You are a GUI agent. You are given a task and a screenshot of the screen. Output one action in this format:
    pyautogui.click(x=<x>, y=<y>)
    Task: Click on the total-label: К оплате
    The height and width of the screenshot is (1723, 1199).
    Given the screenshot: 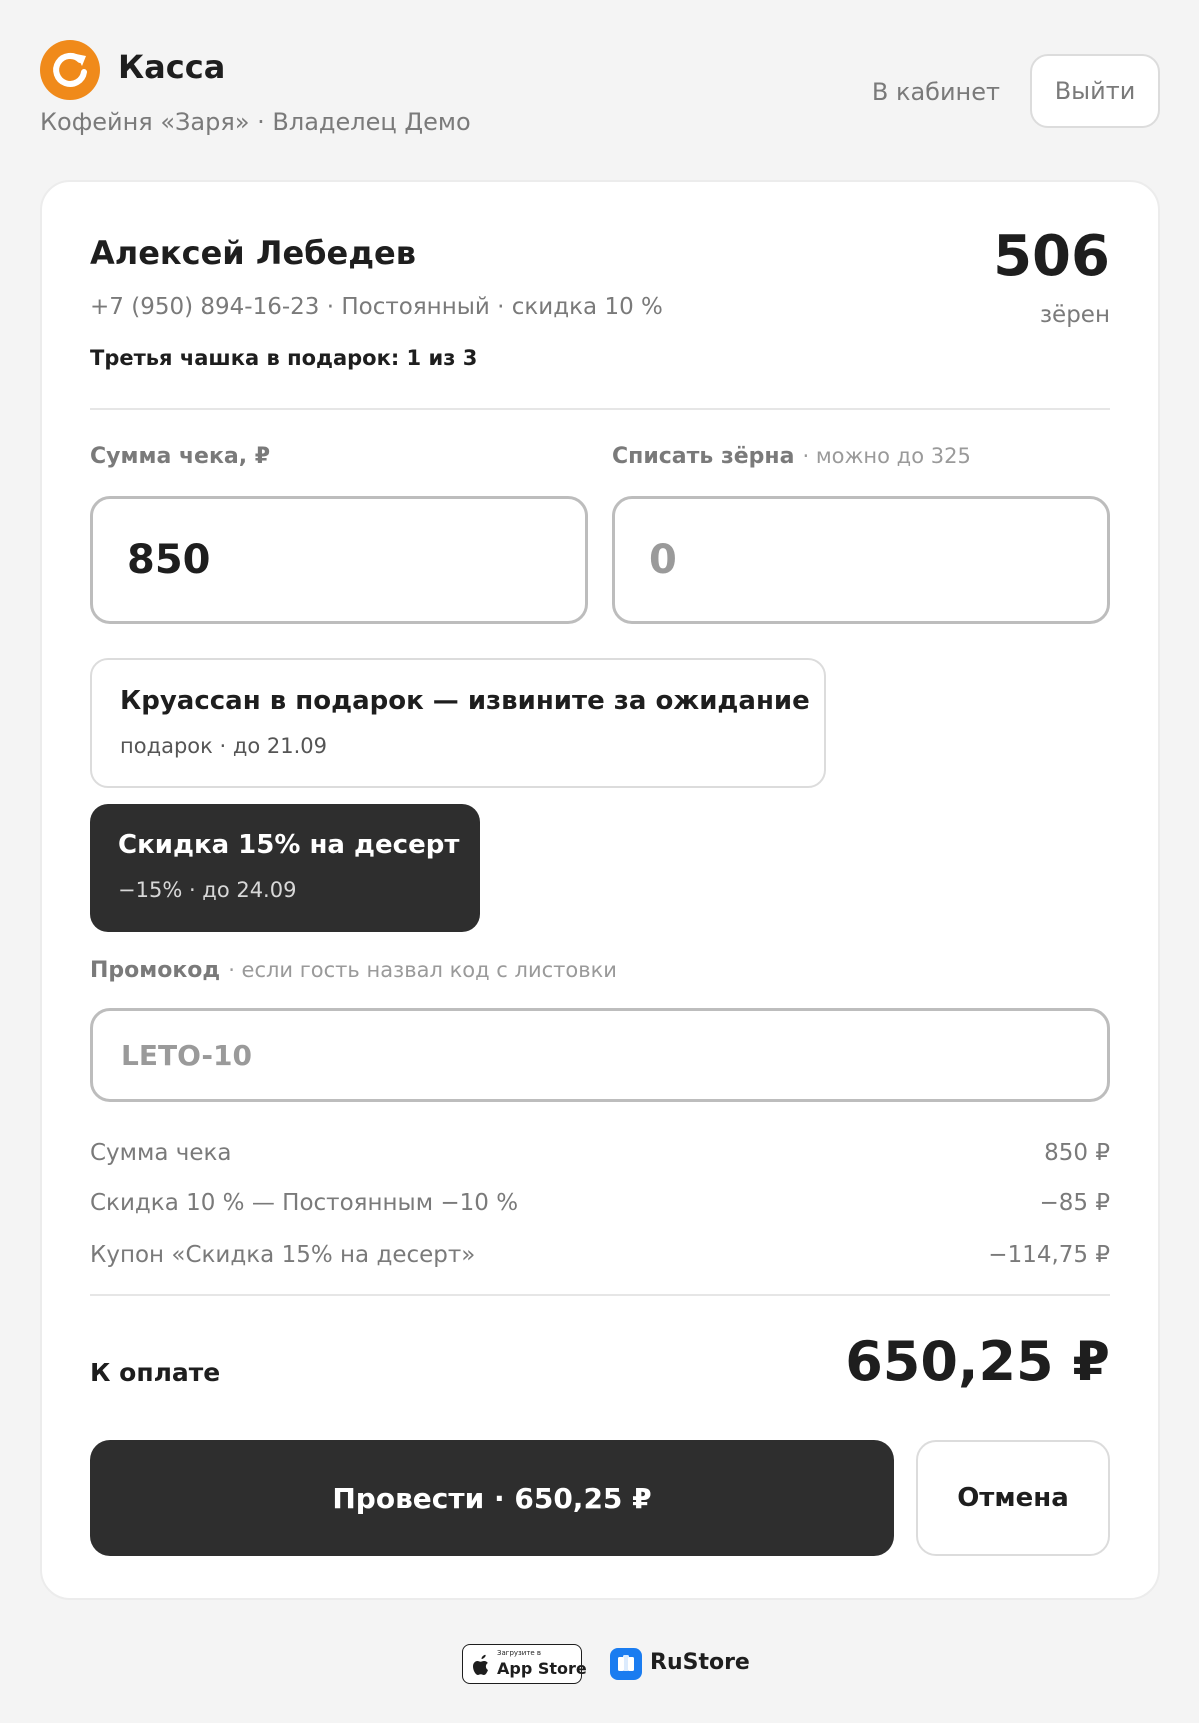 What is the action you would take?
    pyautogui.click(x=155, y=1372)
    